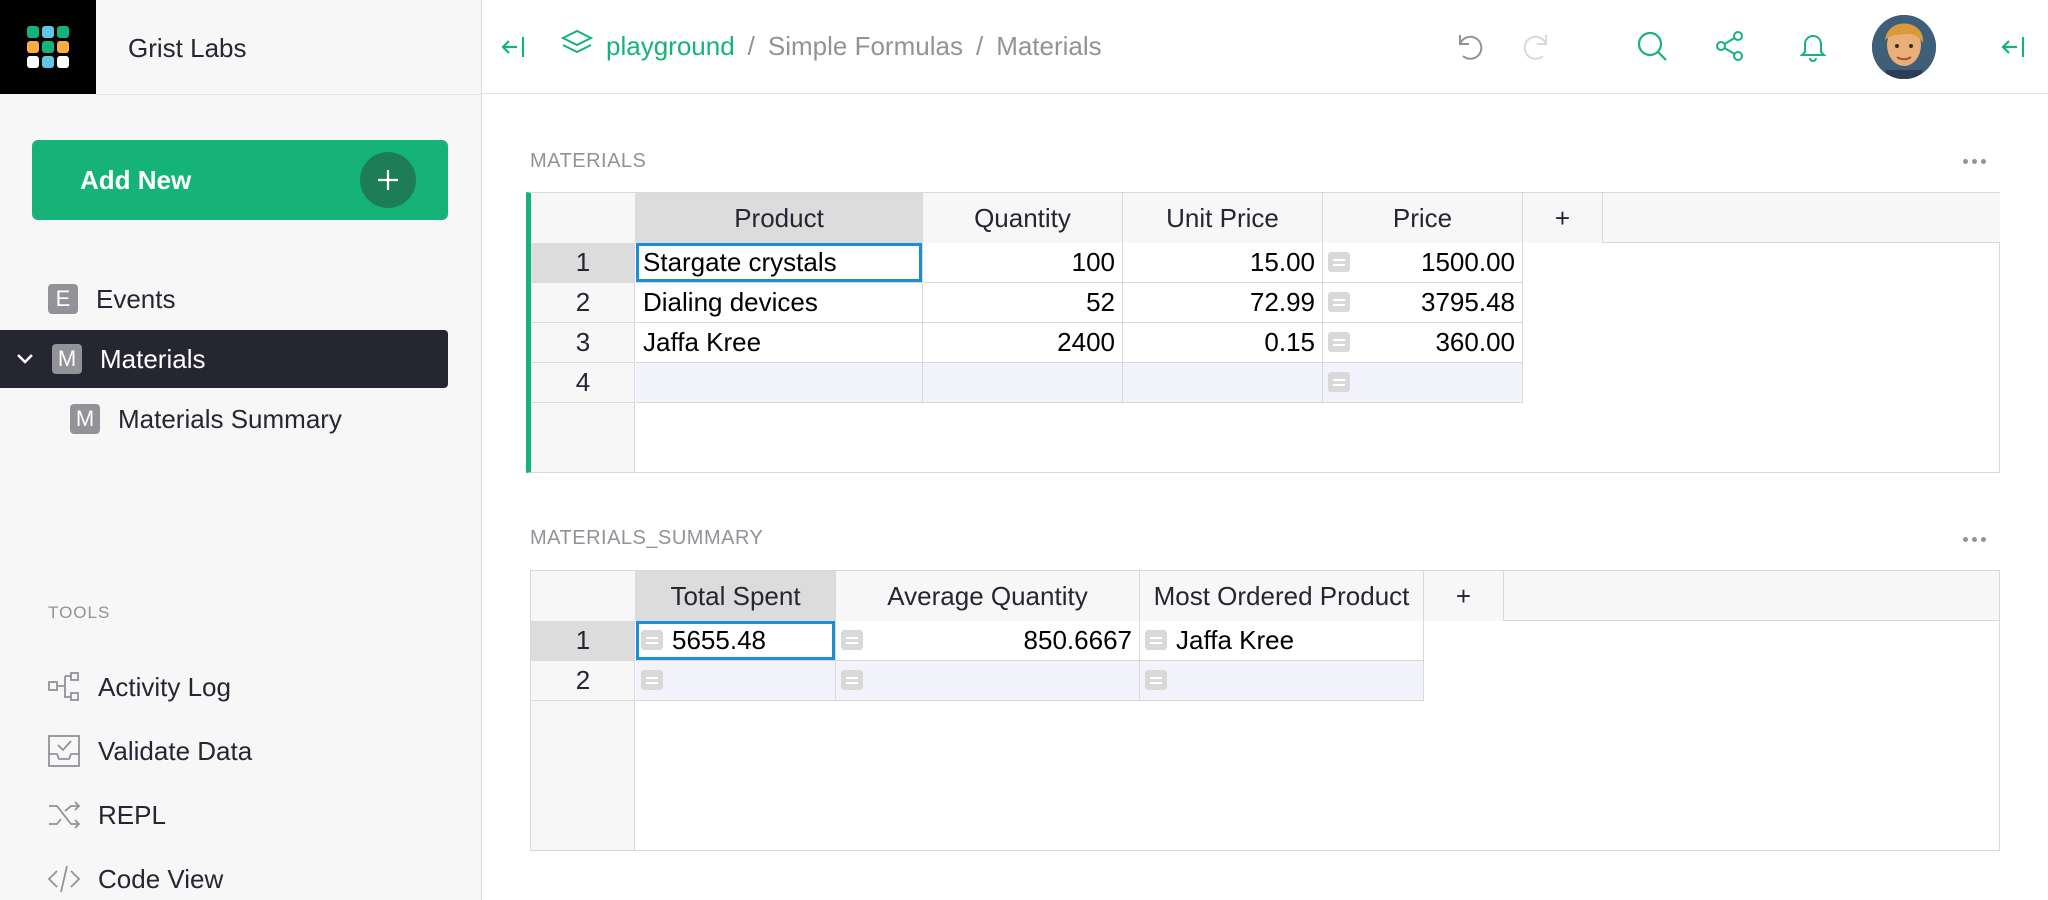  What do you see at coordinates (153, 358) in the screenshot?
I see `page-label-materials: Materials` at bounding box center [153, 358].